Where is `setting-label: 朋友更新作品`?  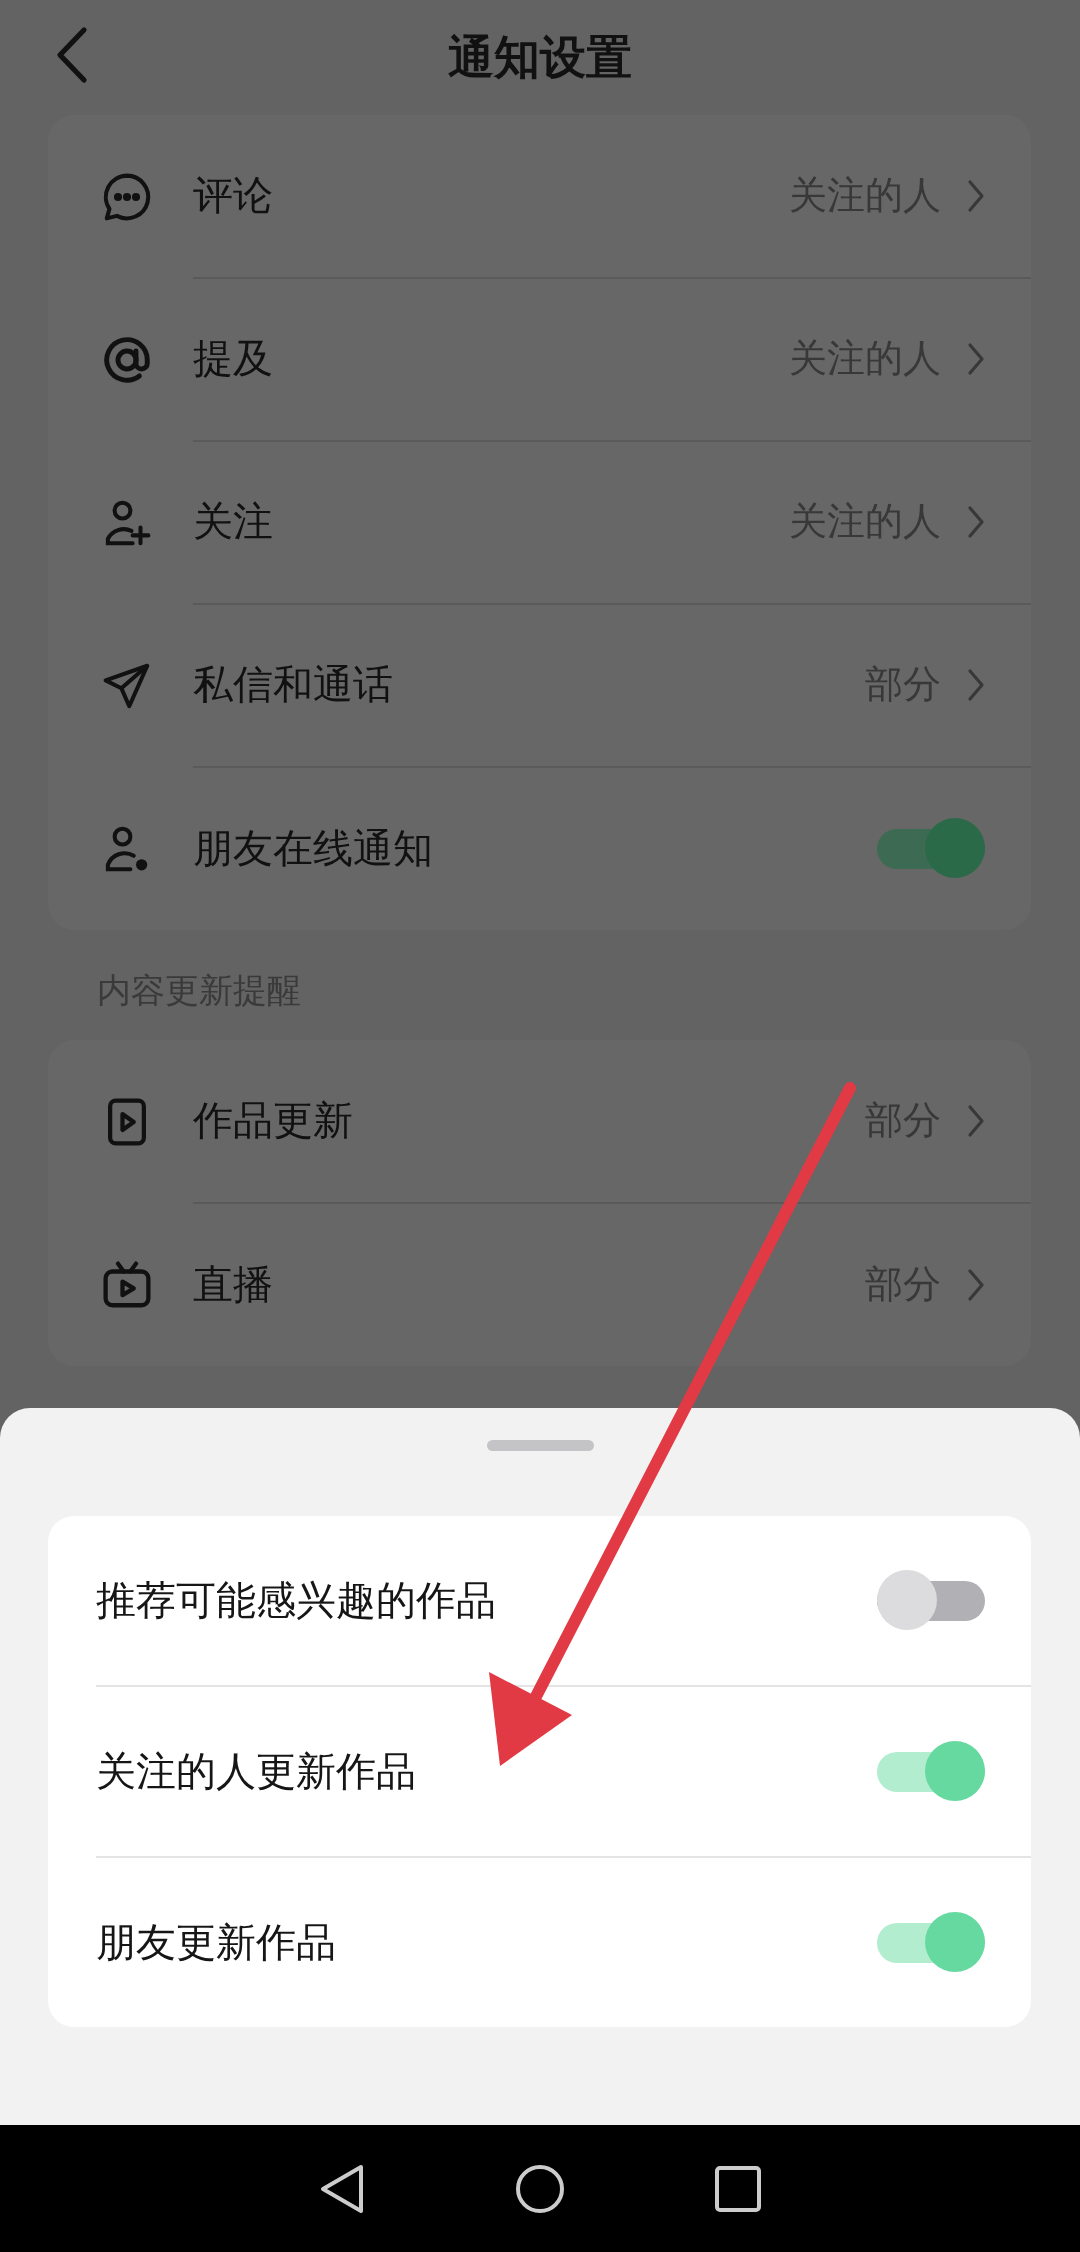 setting-label: 朋友更新作品 is located at coordinates (216, 1942).